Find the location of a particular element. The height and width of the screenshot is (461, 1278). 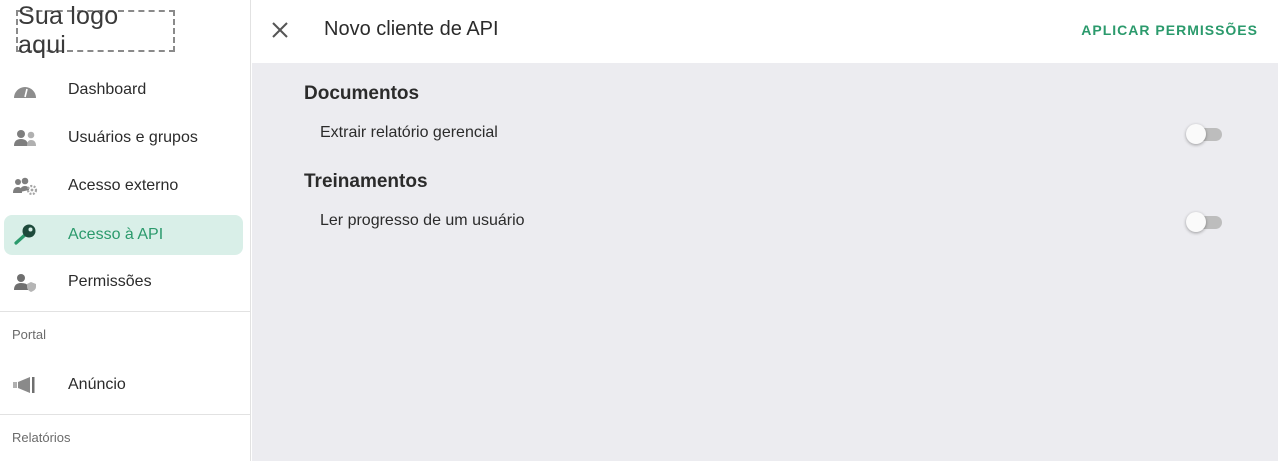

close-button is located at coordinates (280, 32).